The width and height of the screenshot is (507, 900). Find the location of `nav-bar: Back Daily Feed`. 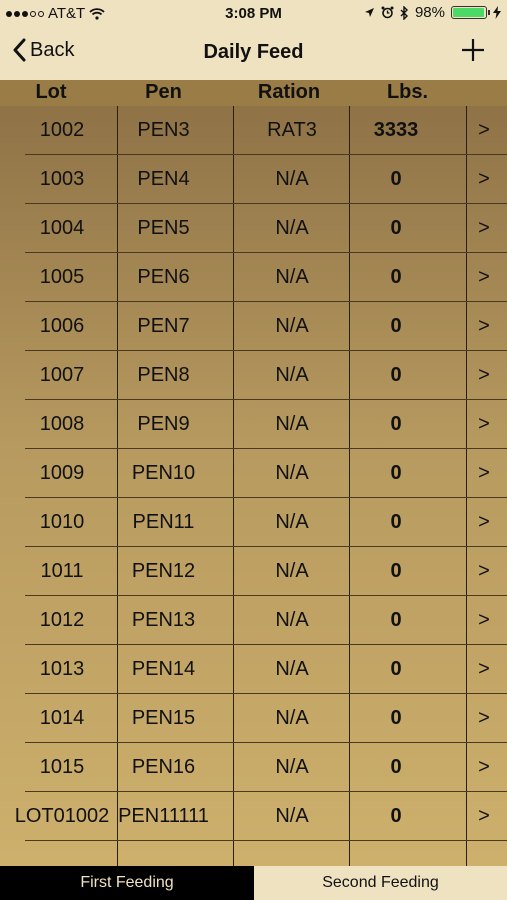

nav-bar: Back Daily Feed is located at coordinates (253, 54).